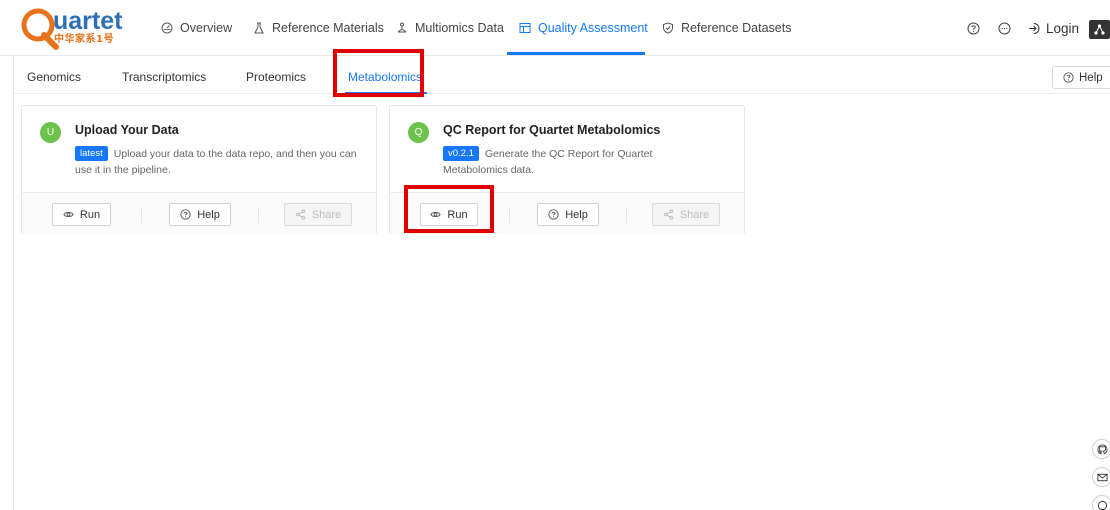 The height and width of the screenshot is (510, 1110). What do you see at coordinates (1063, 28) in the screenshot?
I see `login-label: Login` at bounding box center [1063, 28].